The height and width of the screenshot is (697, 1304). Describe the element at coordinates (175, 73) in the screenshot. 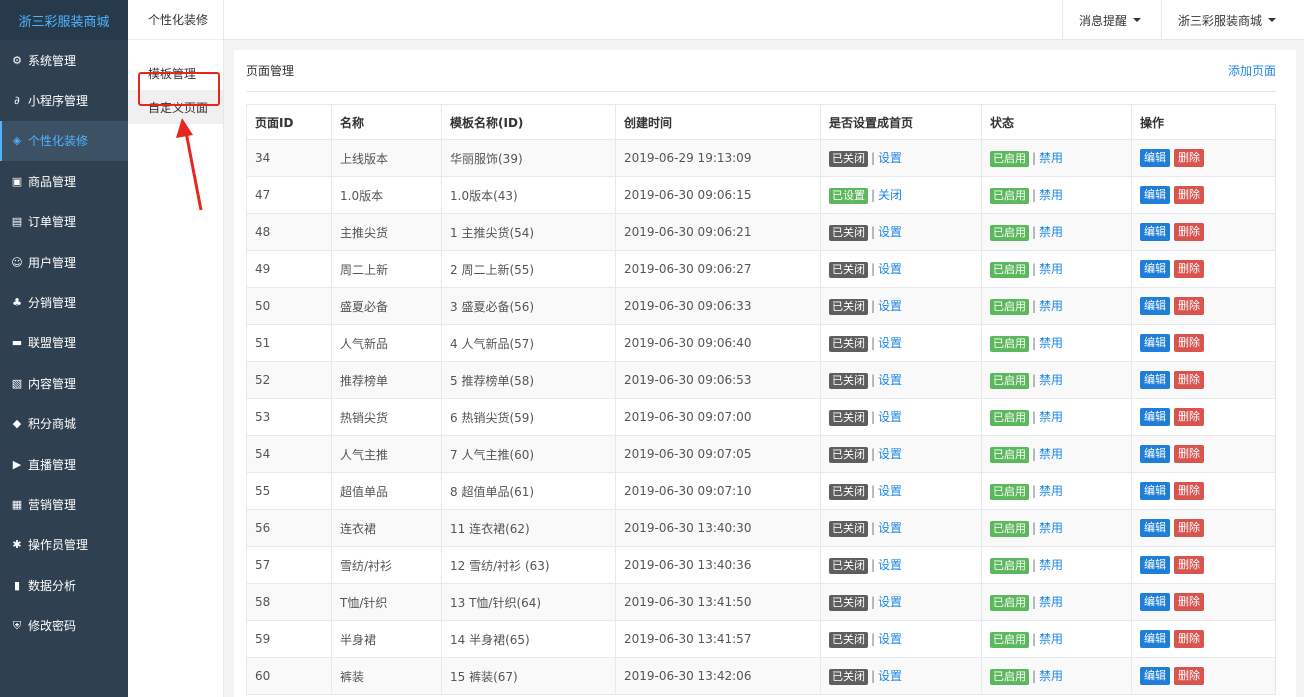

I see `sub-nav-item-template-manage: 模板管理` at that location.